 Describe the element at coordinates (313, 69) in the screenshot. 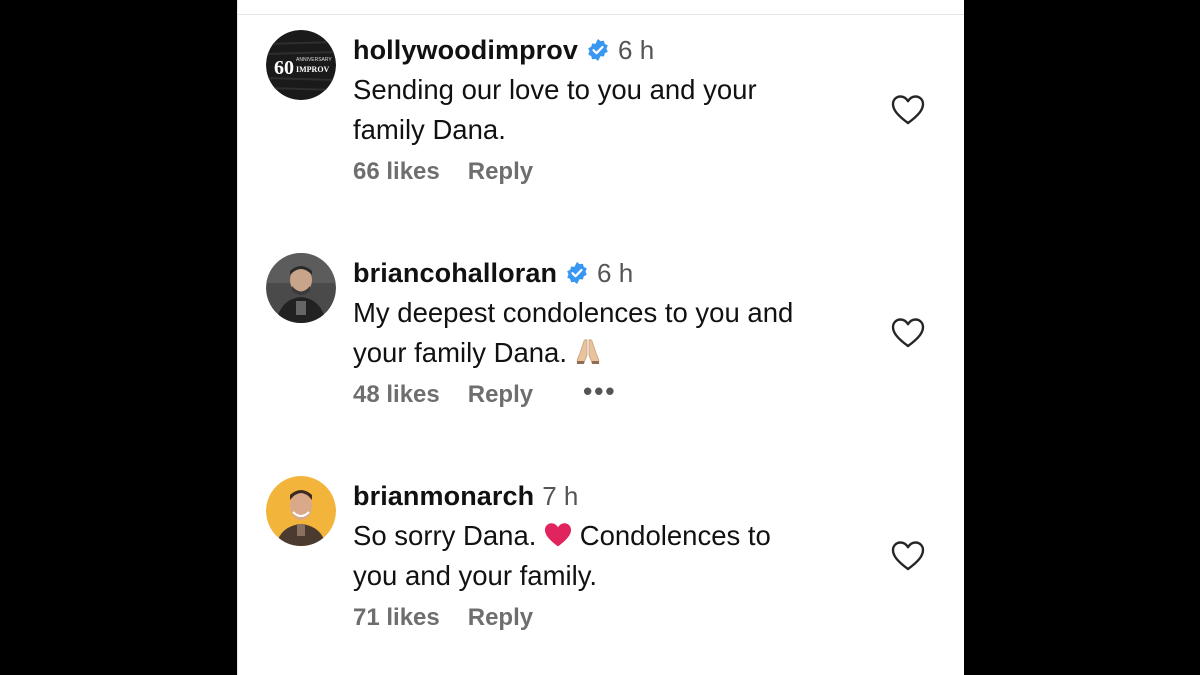

I see `avatar-small-text: IMPROV` at that location.